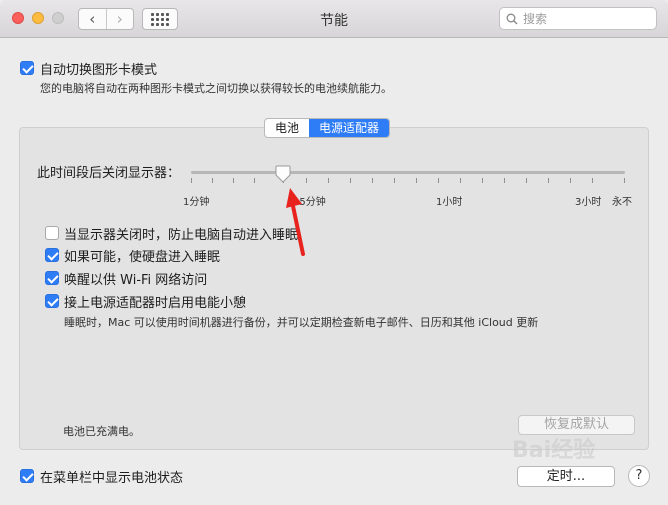  Describe the element at coordinates (639, 476) in the screenshot. I see `help-button: ?` at that location.